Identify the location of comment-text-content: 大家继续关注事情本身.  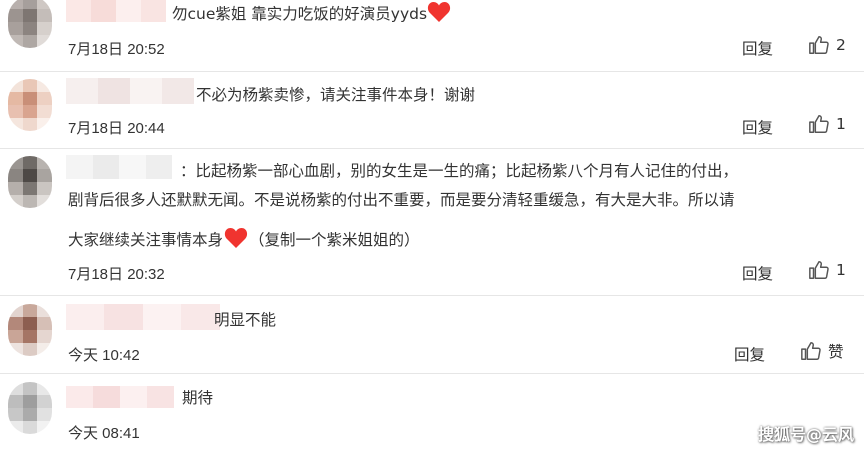
(146, 240).